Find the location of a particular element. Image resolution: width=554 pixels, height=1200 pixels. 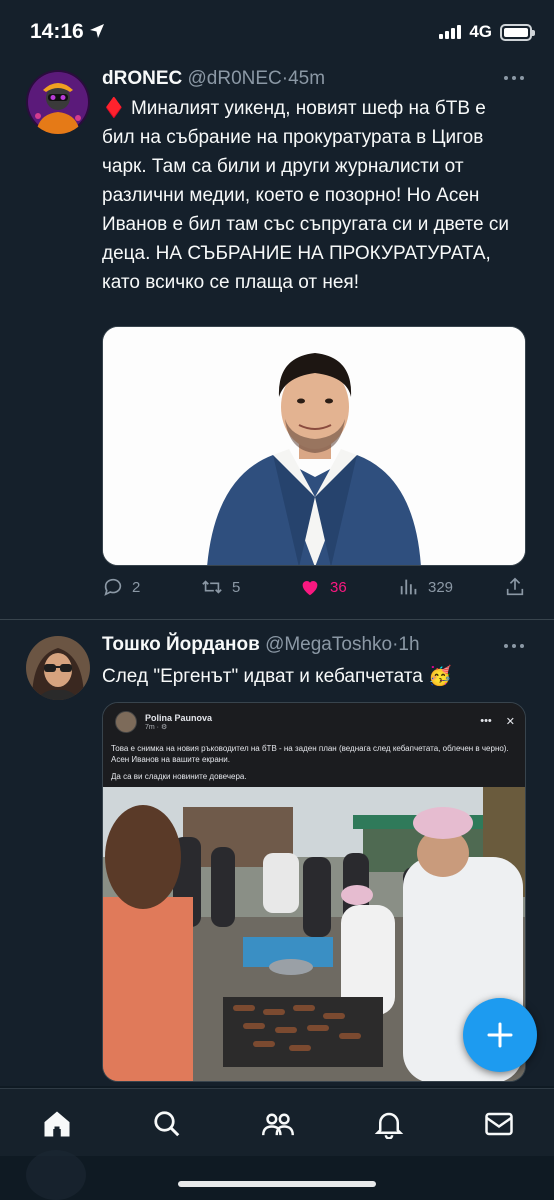

timestamp: 1h is located at coordinates (409, 644).